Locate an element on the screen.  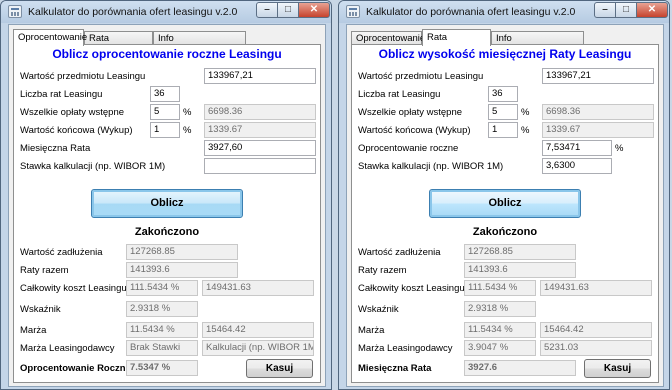
annual-interest-field: 7.5347 % is located at coordinates (162, 368).